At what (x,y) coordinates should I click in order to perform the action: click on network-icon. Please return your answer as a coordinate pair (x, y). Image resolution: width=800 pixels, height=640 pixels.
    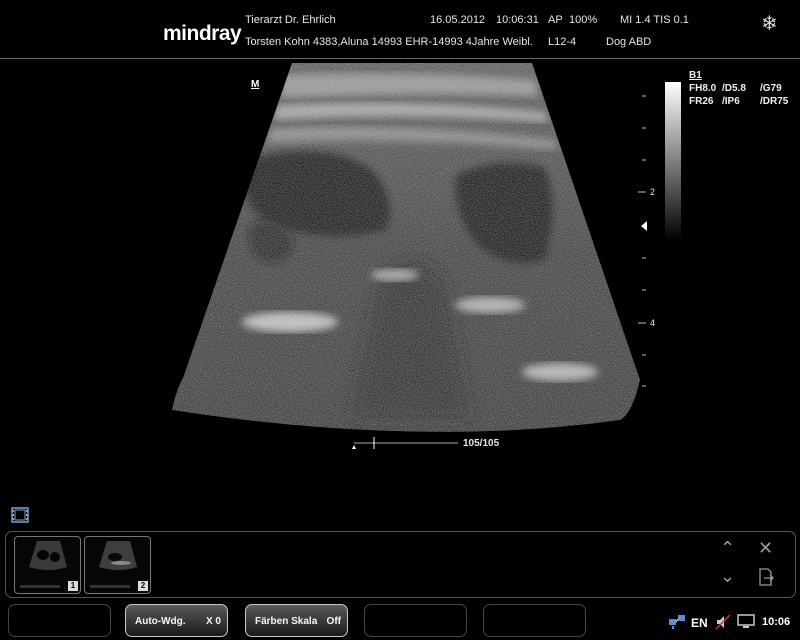
    Looking at the image, I should click on (677, 622).